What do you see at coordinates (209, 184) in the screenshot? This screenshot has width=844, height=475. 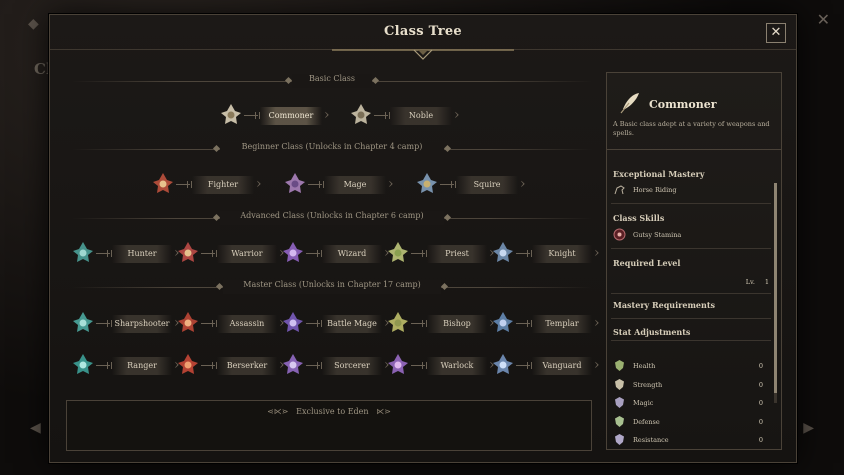 I see `class-node-fighter: Fighter ›` at bounding box center [209, 184].